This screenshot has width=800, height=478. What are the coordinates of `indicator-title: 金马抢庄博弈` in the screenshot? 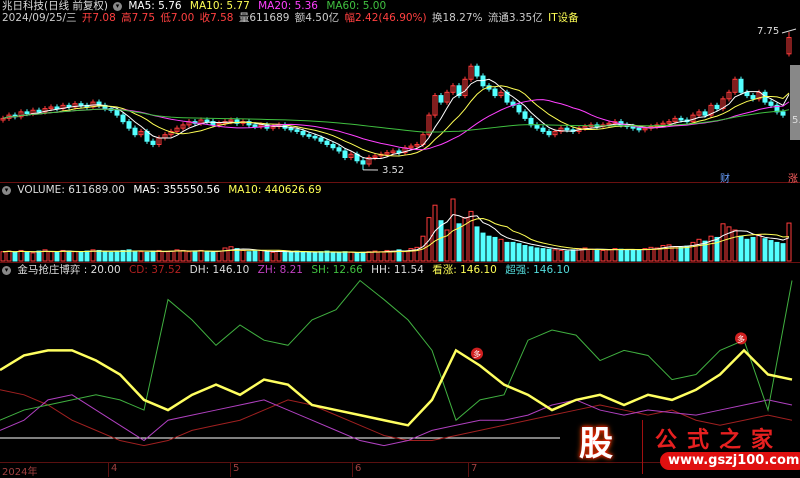 It's located at (48, 270).